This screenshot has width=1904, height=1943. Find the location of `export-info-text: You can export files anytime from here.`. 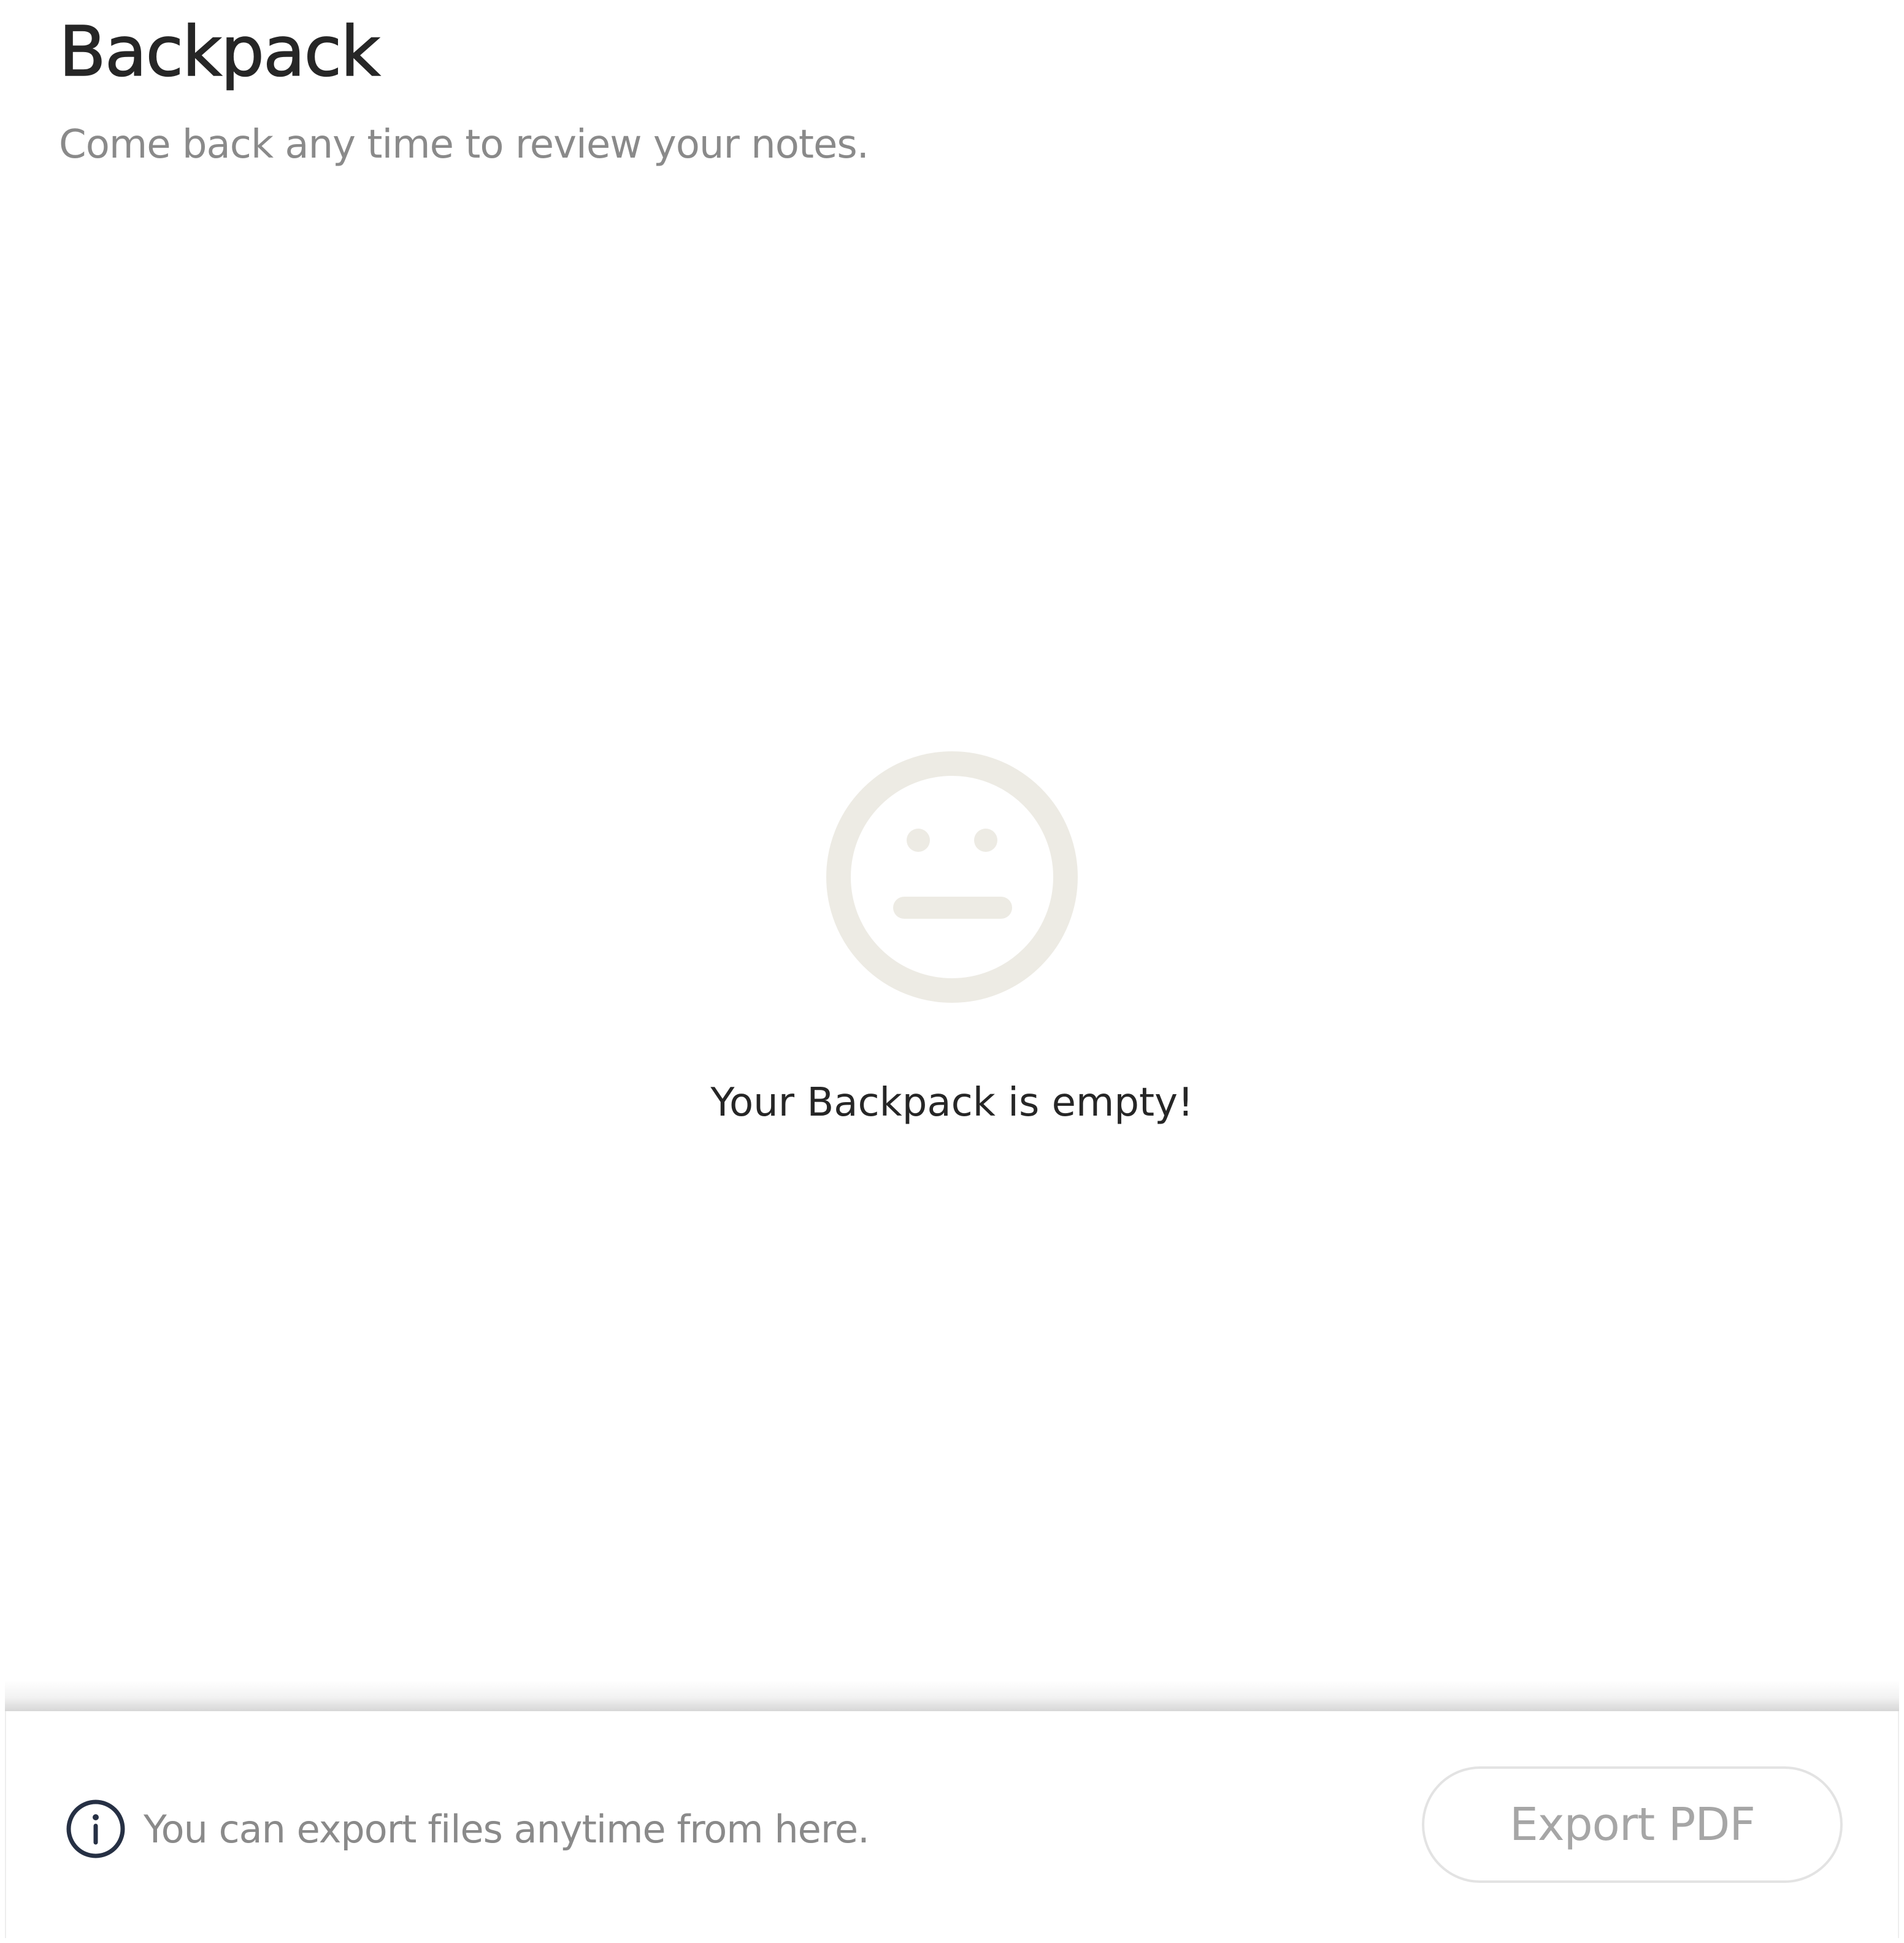

export-info-text: You can export files anytime from here. is located at coordinates (507, 1829).